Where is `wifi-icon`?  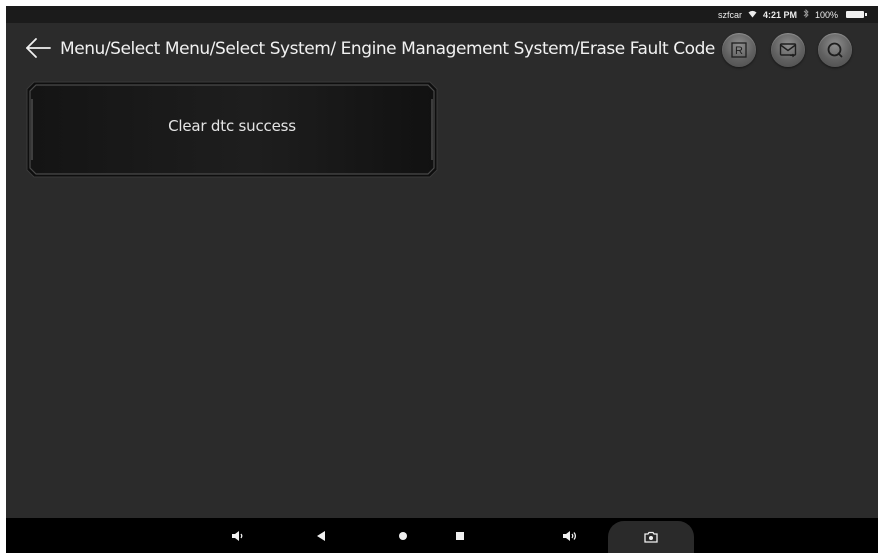 wifi-icon is located at coordinates (752, 15).